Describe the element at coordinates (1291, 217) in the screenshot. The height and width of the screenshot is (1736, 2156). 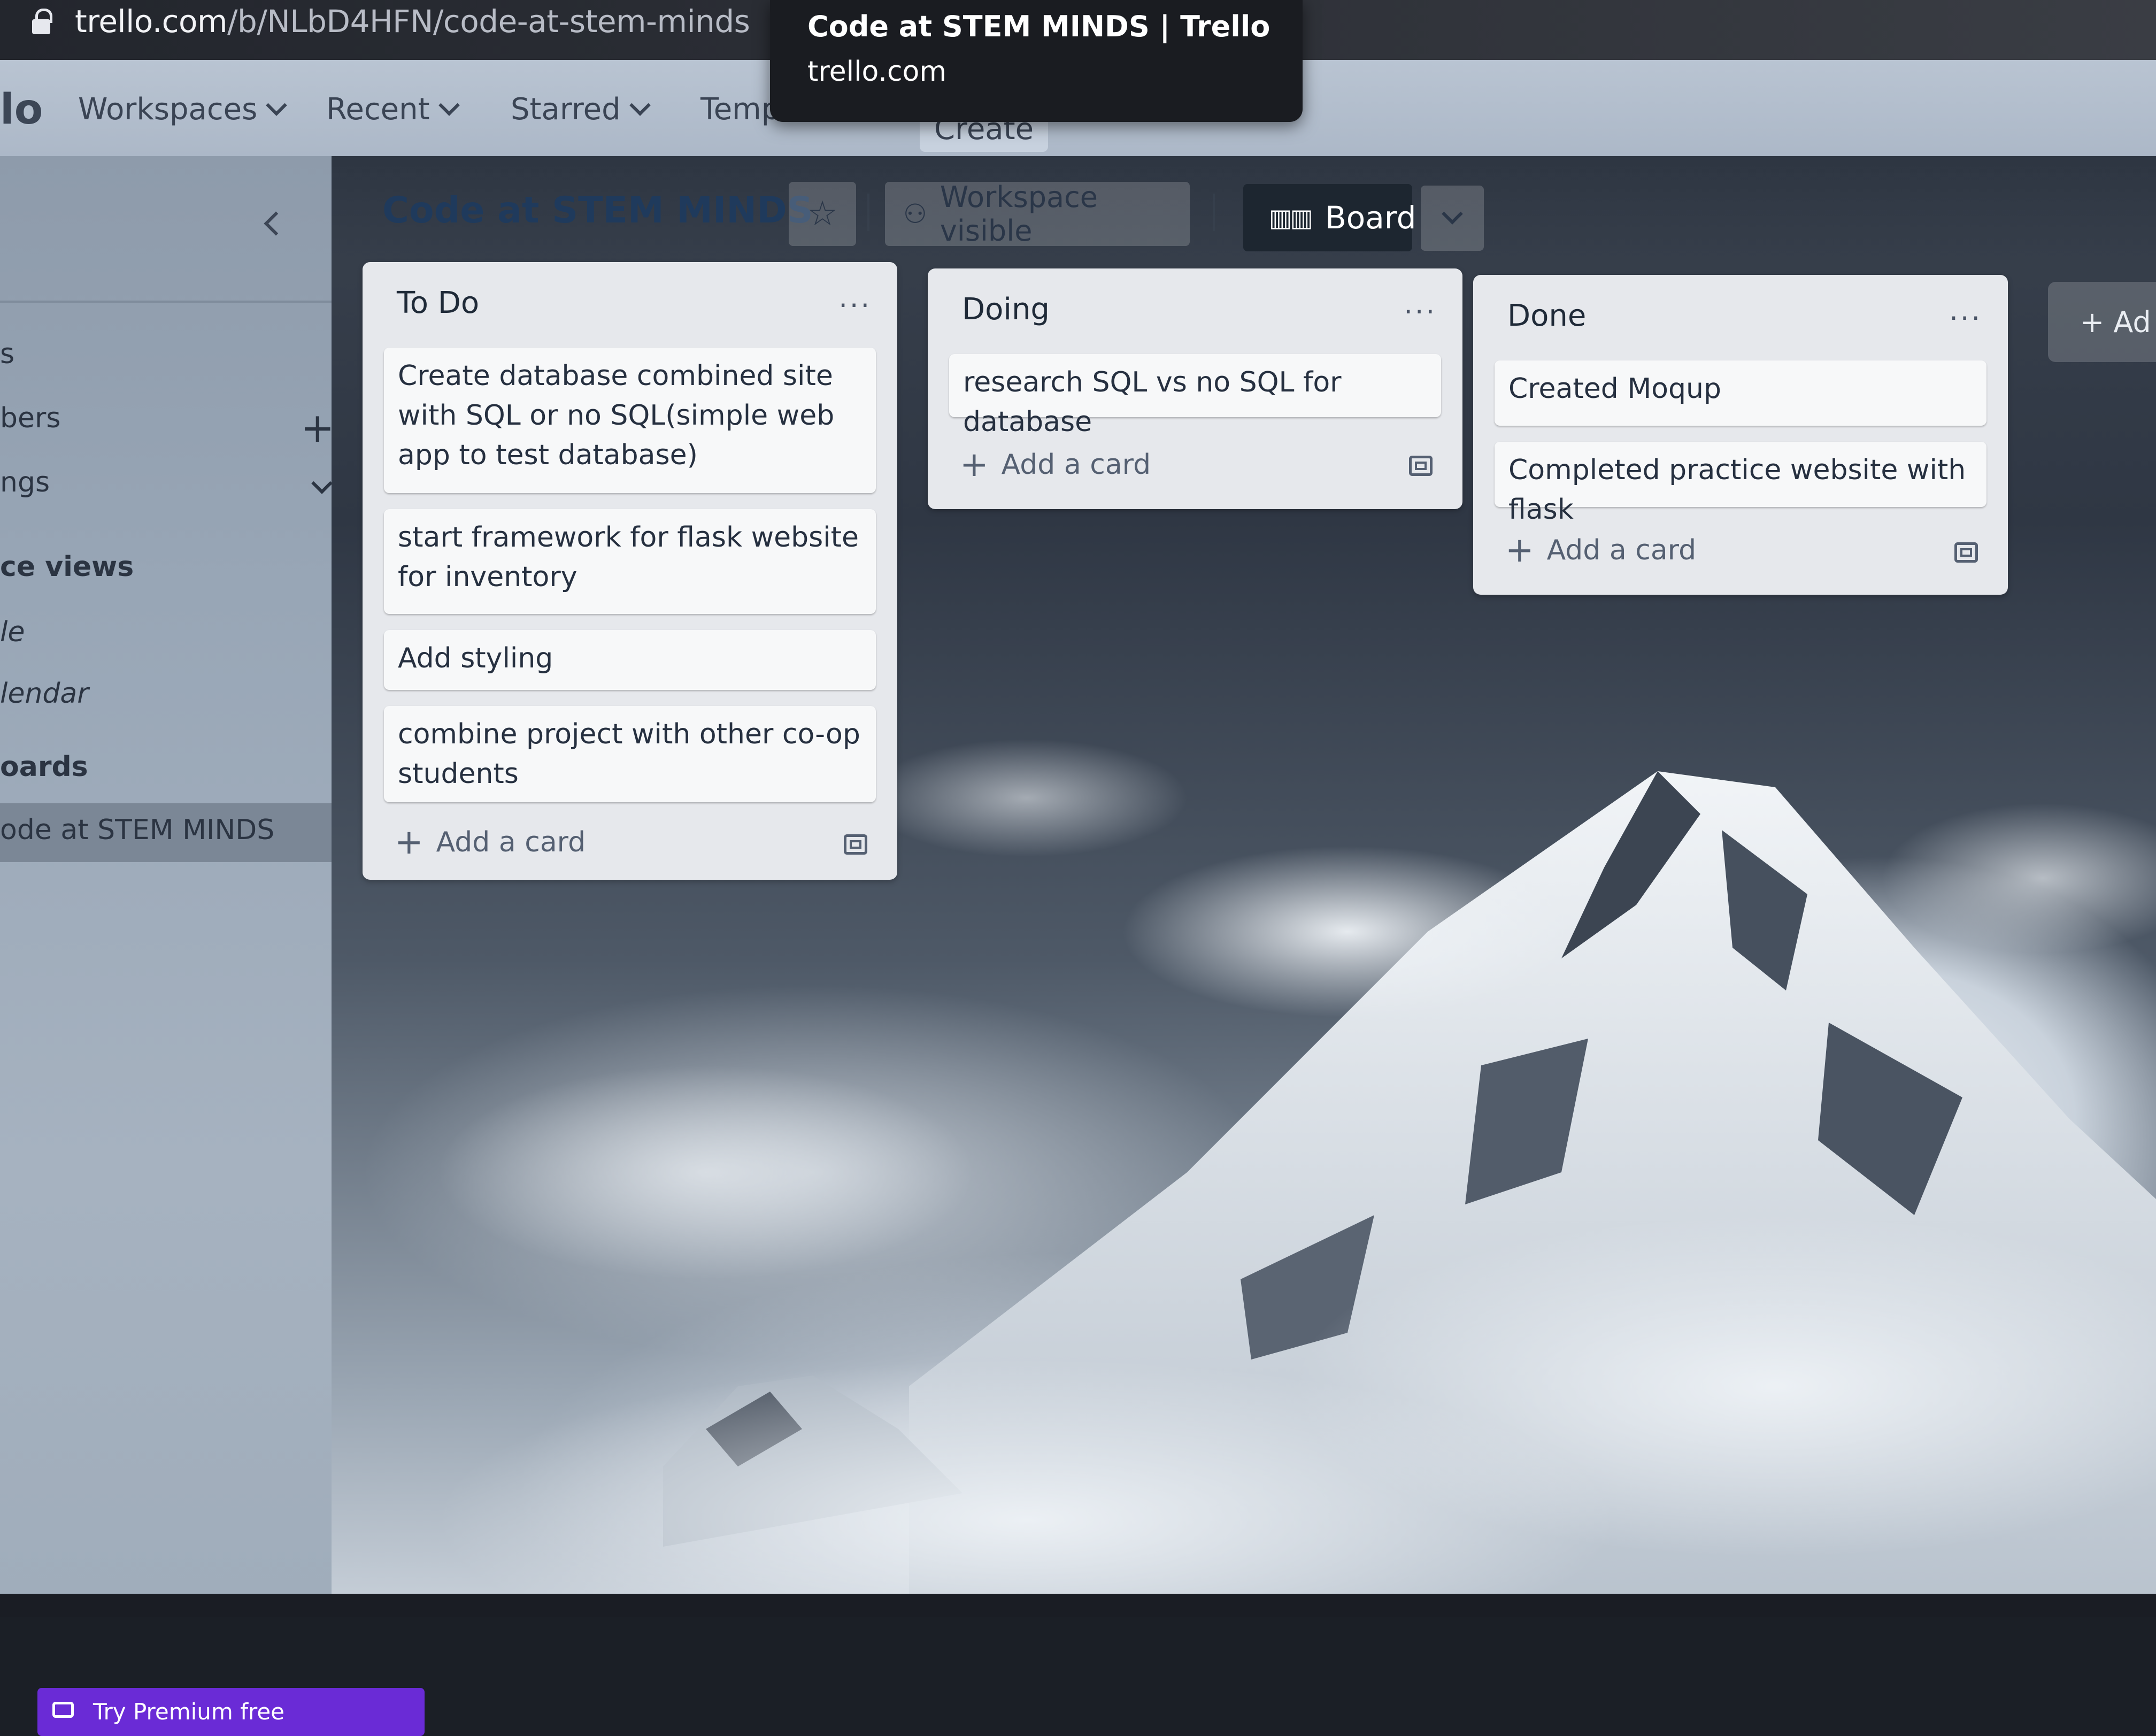
I see `board-icon: ▥▥` at that location.